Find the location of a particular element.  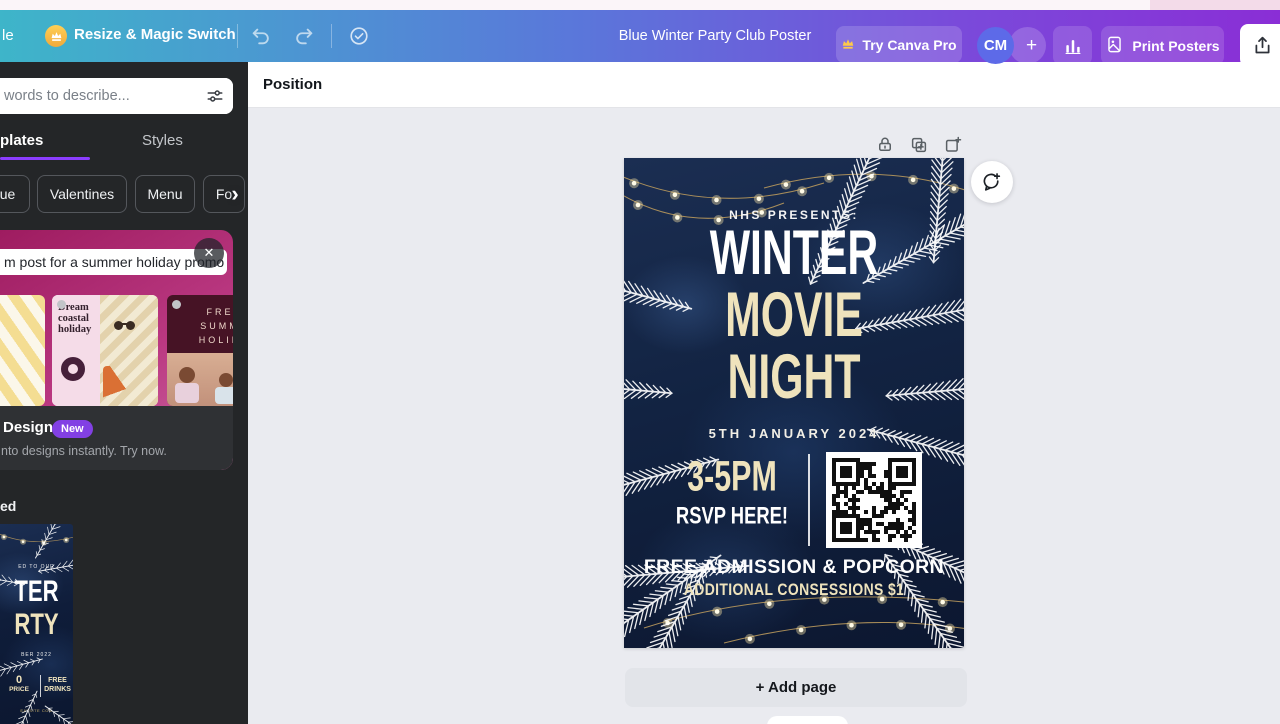

filter-icon is located at coordinates (215, 98).